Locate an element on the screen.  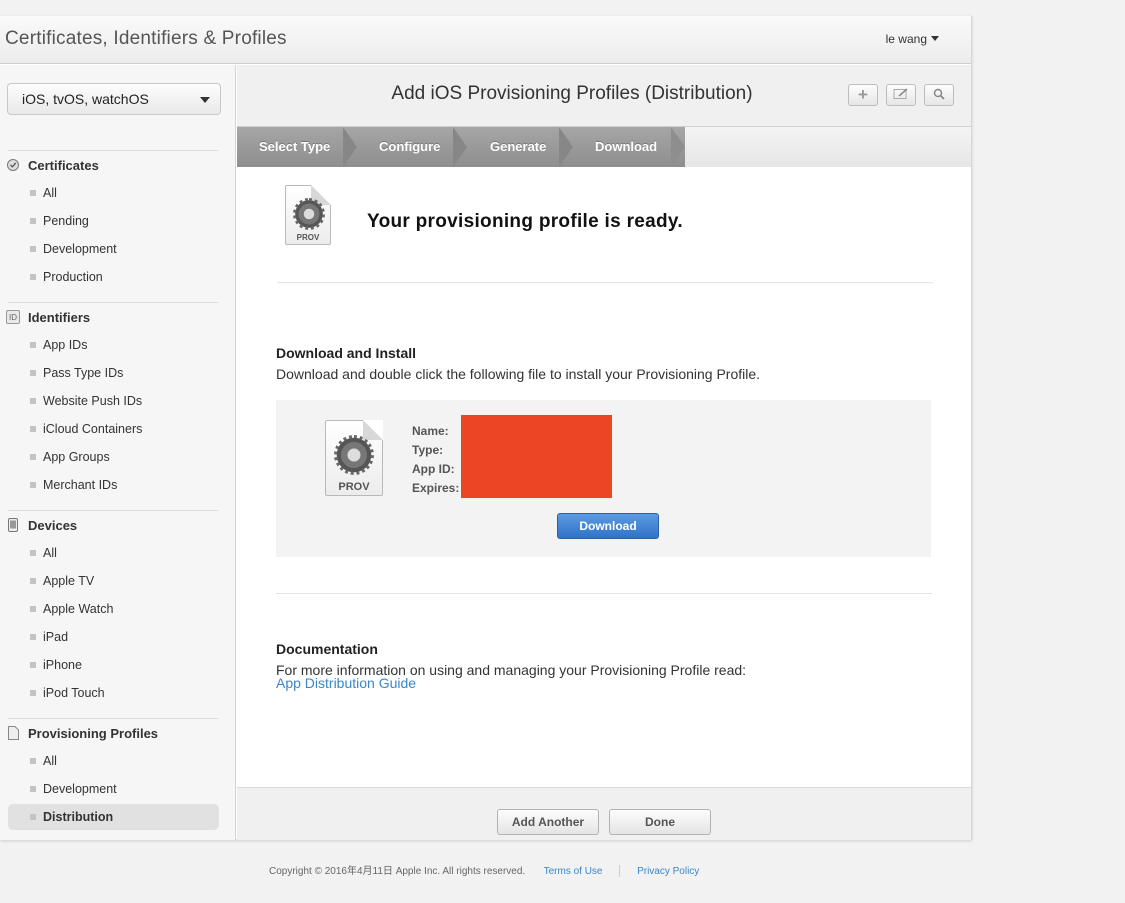
sidebar-section-label: Devices is located at coordinates (53, 525).